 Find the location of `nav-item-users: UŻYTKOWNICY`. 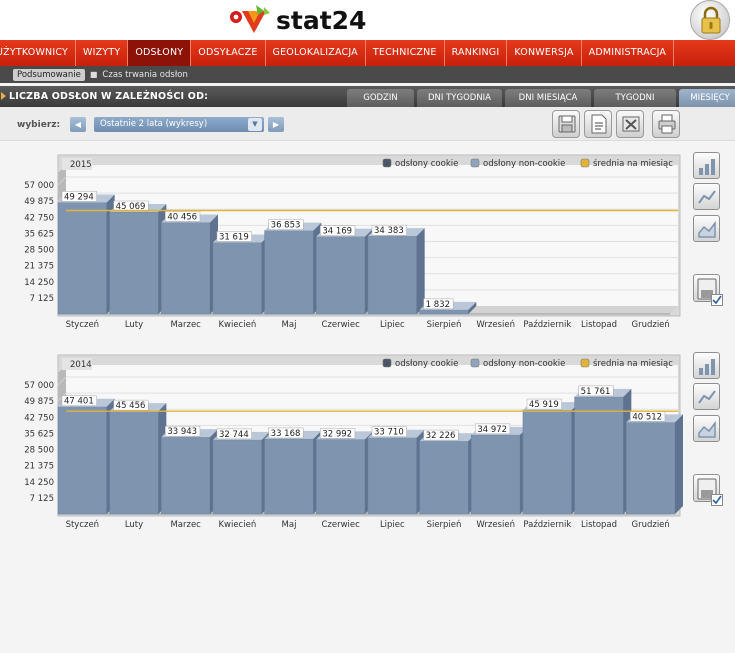

nav-item-users: UŻYTKOWNICY is located at coordinates (38, 53).